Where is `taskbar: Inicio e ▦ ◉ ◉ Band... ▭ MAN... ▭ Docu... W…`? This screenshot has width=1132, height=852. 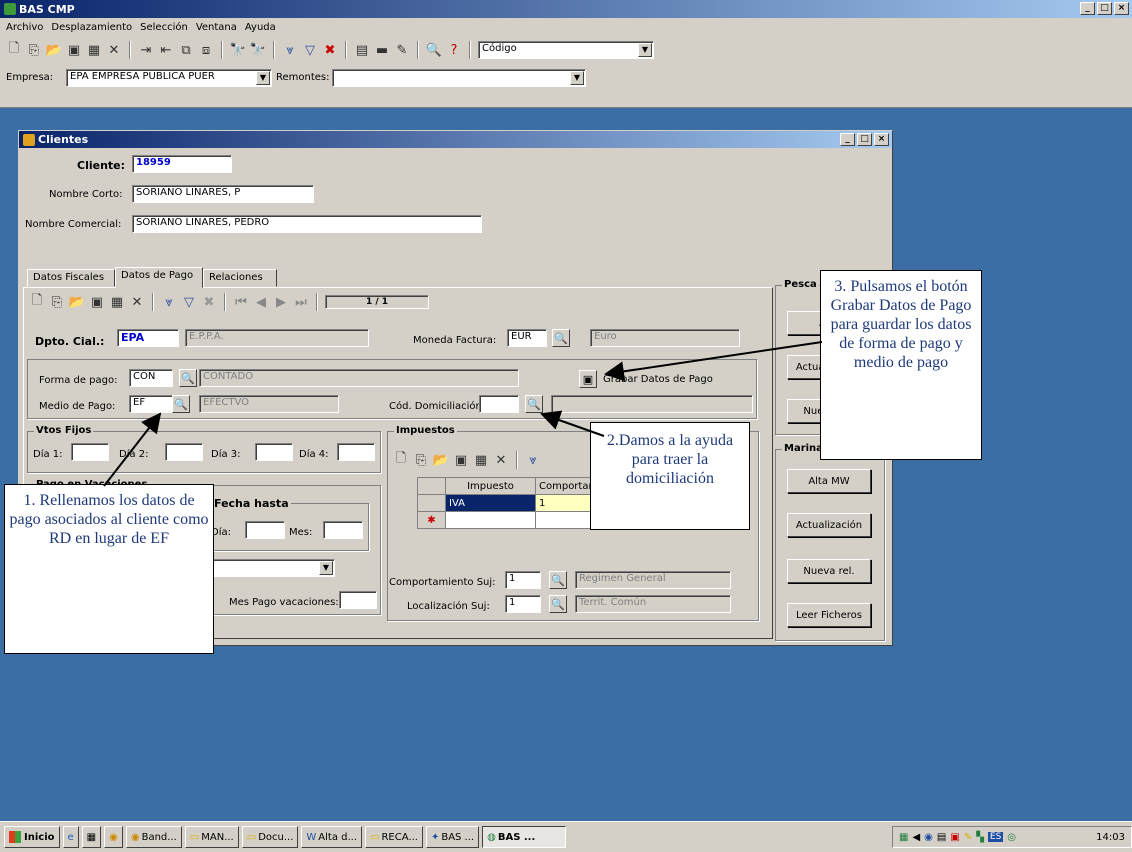 taskbar: Inicio e ▦ ◉ ◉ Band... ▭ MAN... ▭ Docu... W… is located at coordinates (566, 836).